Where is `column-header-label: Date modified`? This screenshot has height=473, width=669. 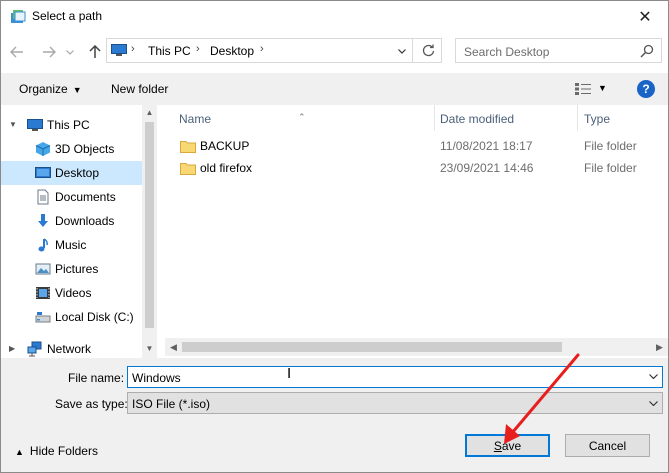
column-header-label: Date modified is located at coordinates (477, 119).